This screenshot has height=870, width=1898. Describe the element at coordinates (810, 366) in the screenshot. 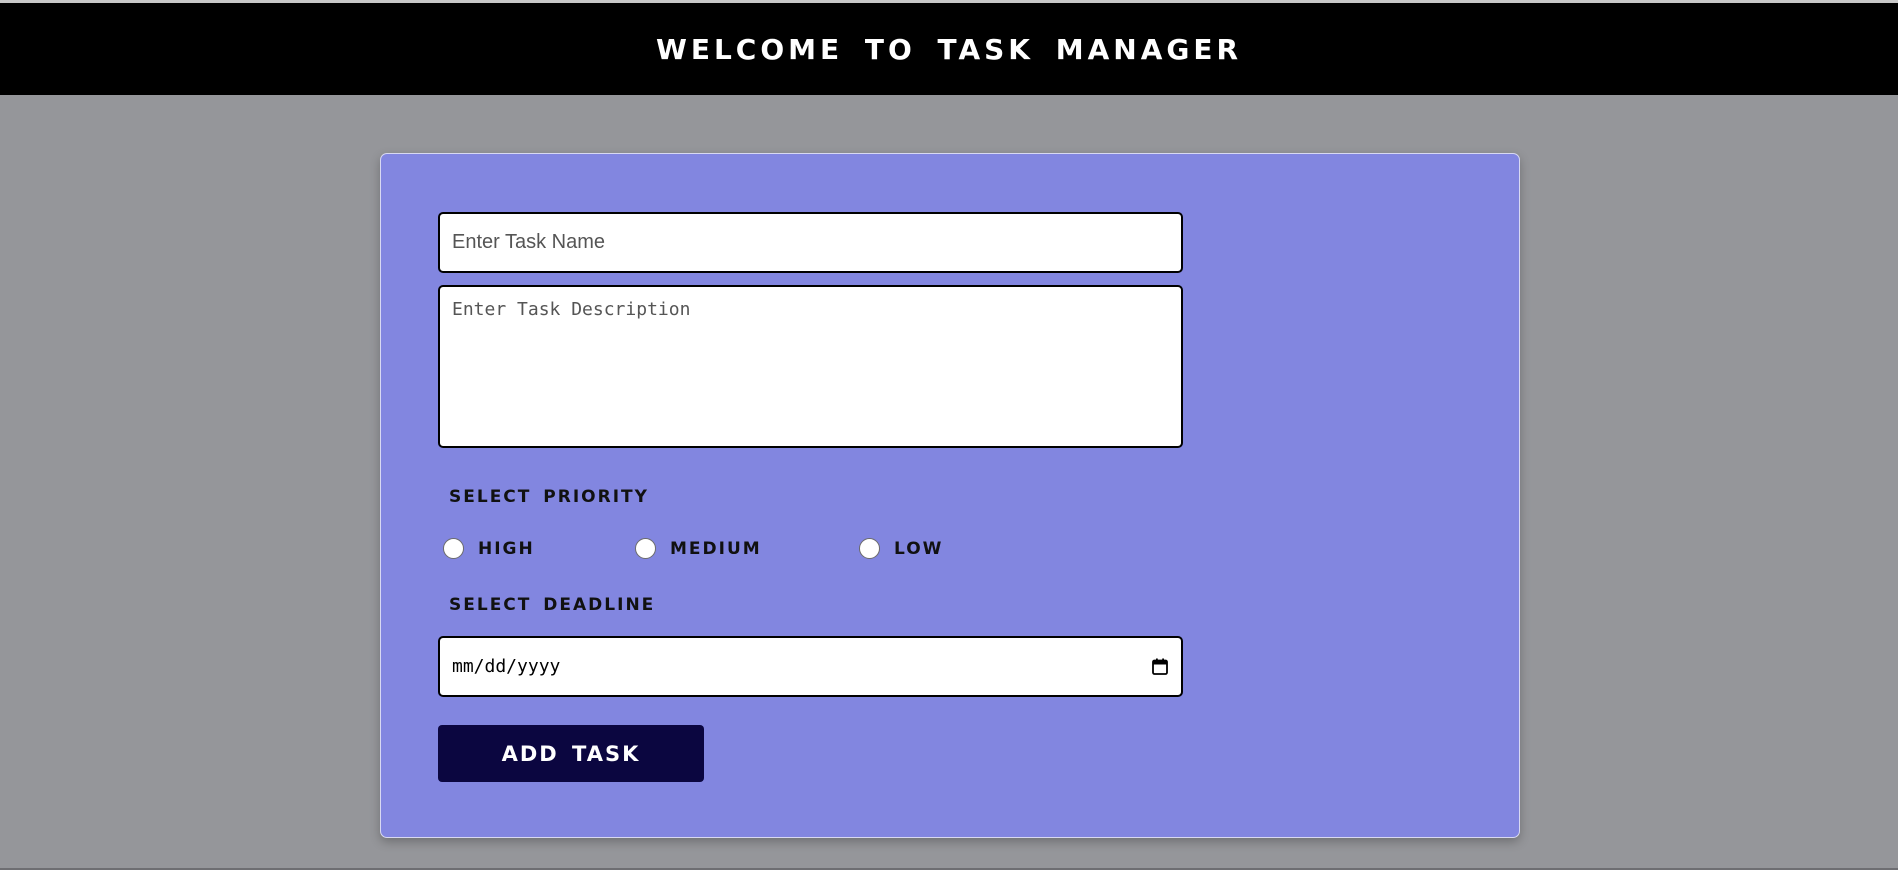

I see `task-description-input` at that location.